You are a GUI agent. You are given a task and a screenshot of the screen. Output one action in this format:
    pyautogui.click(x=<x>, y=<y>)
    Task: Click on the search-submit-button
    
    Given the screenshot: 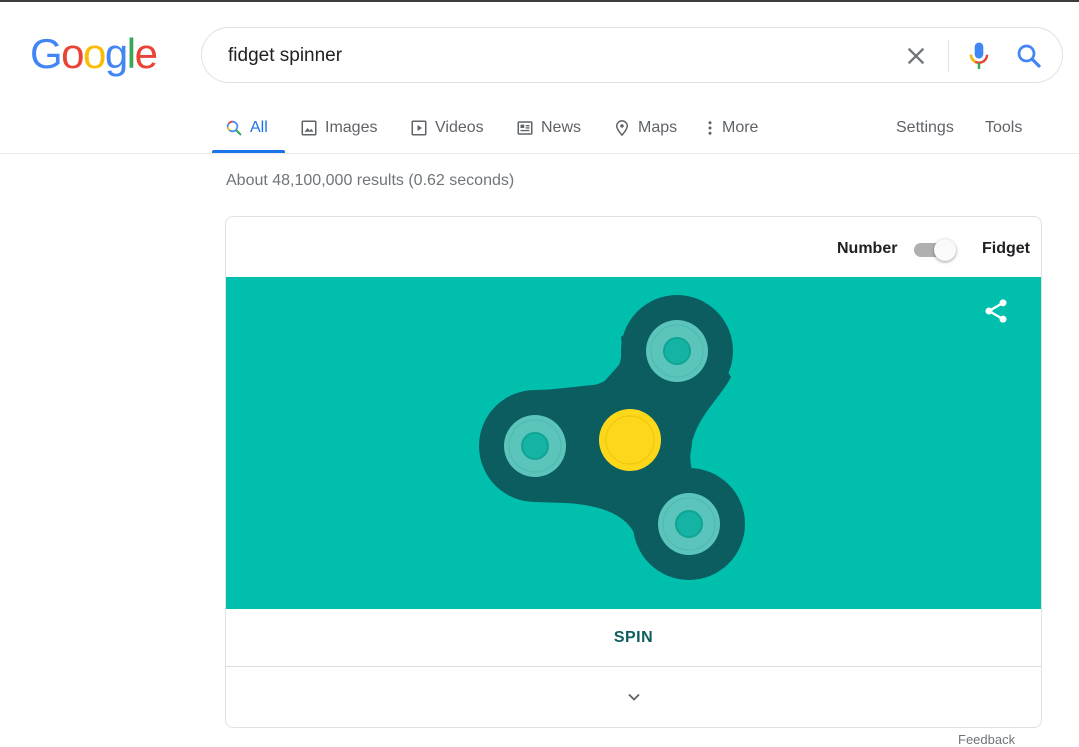 What is the action you would take?
    pyautogui.click(x=1029, y=56)
    